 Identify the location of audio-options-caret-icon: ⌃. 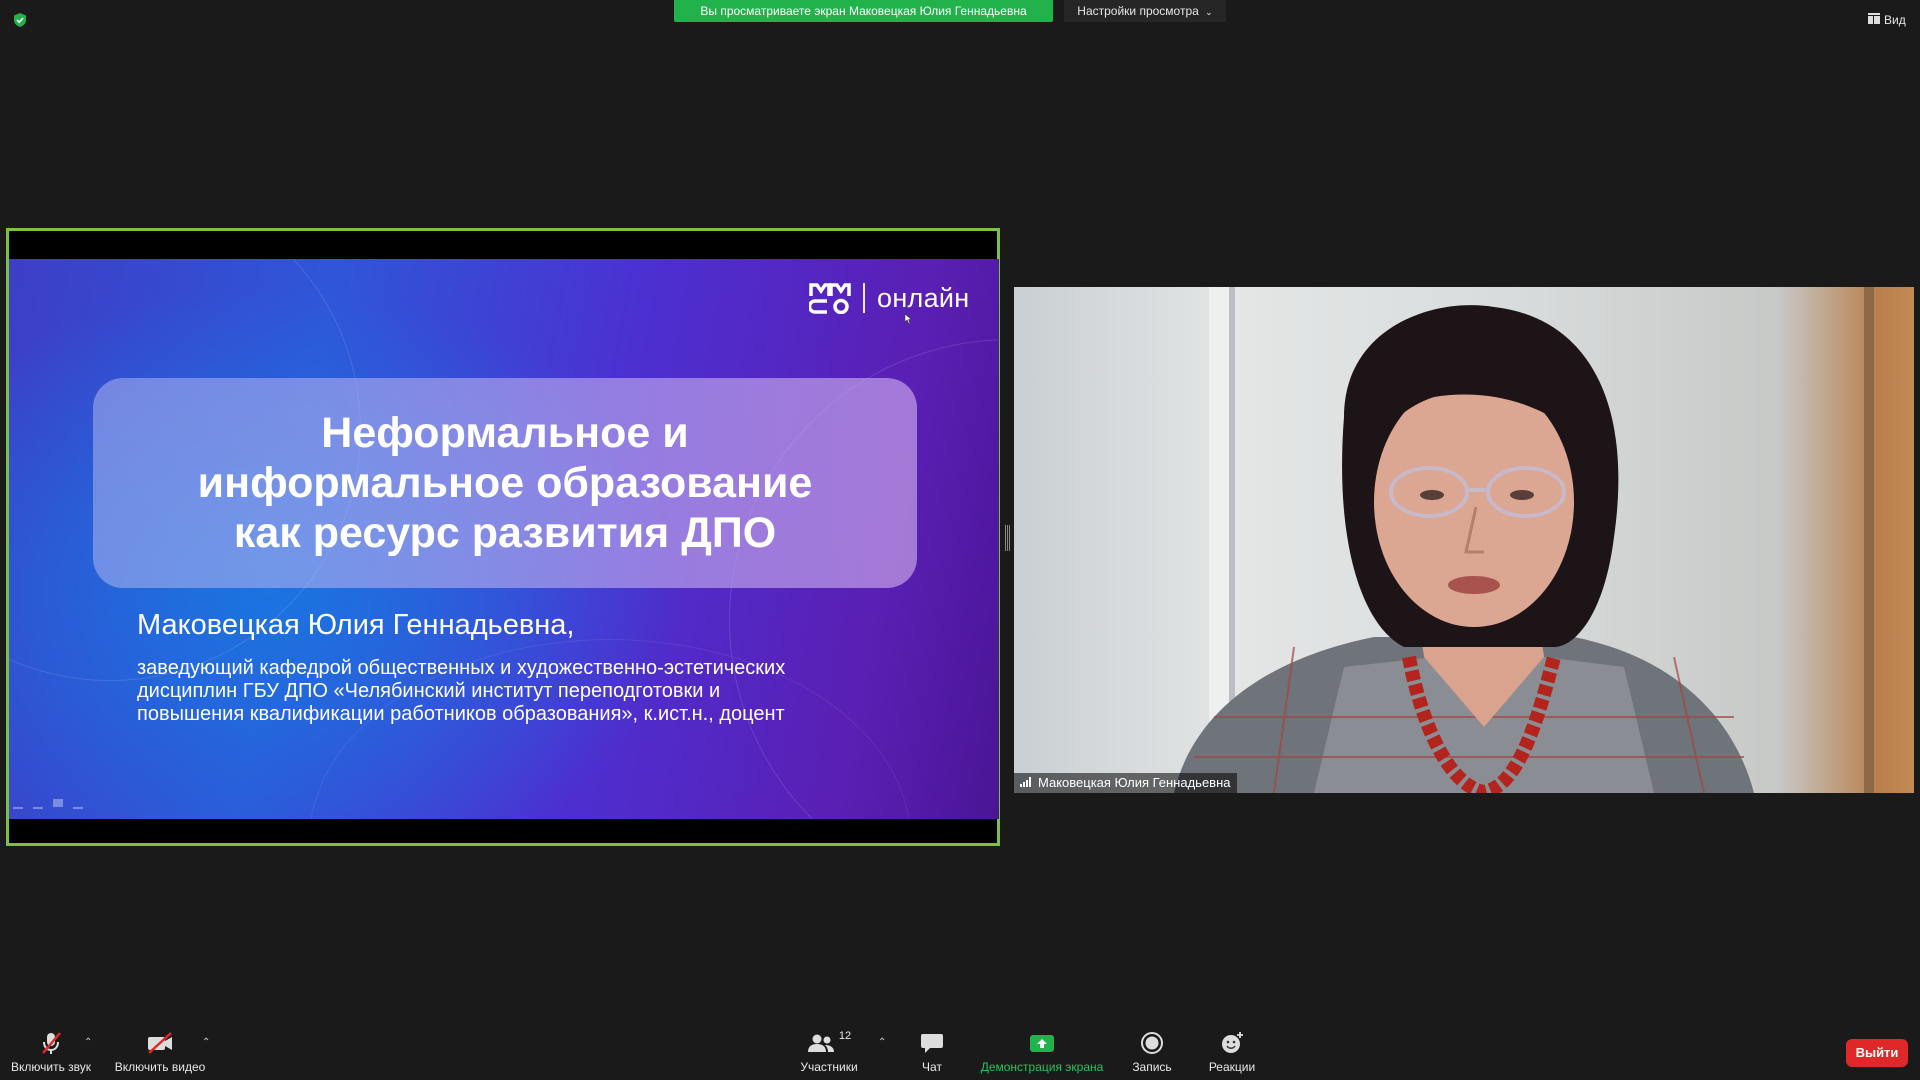
(88, 1042).